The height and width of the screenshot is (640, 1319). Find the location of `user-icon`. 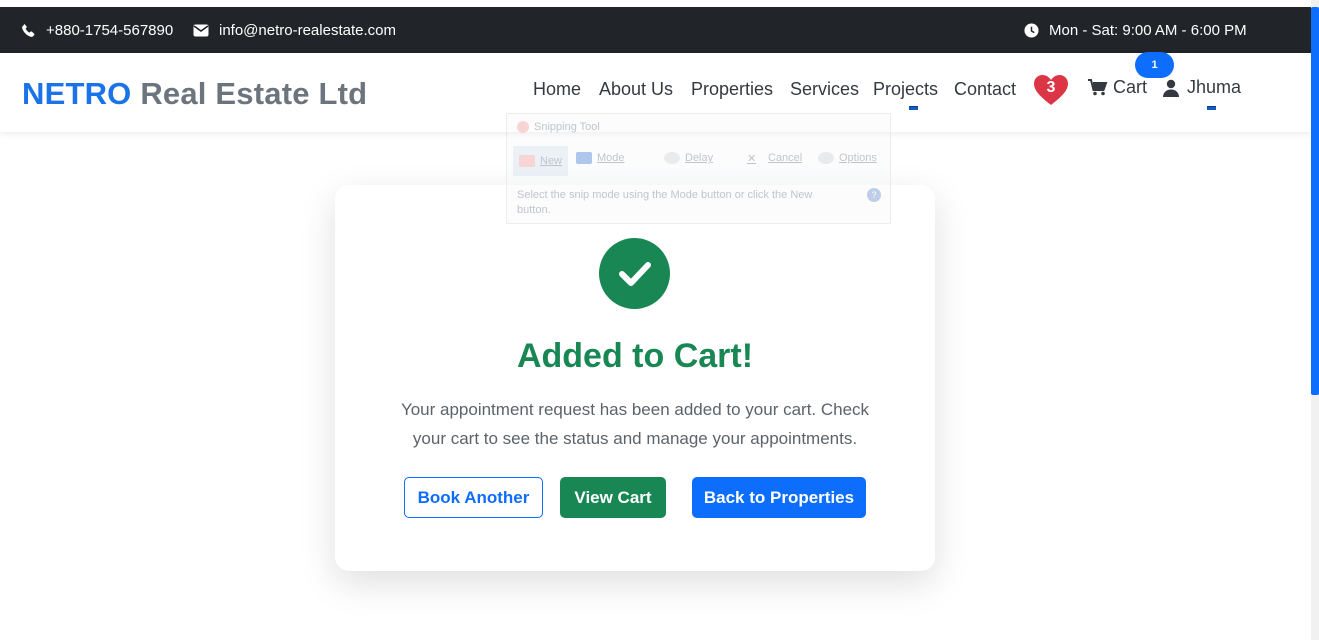

user-icon is located at coordinates (1171, 88).